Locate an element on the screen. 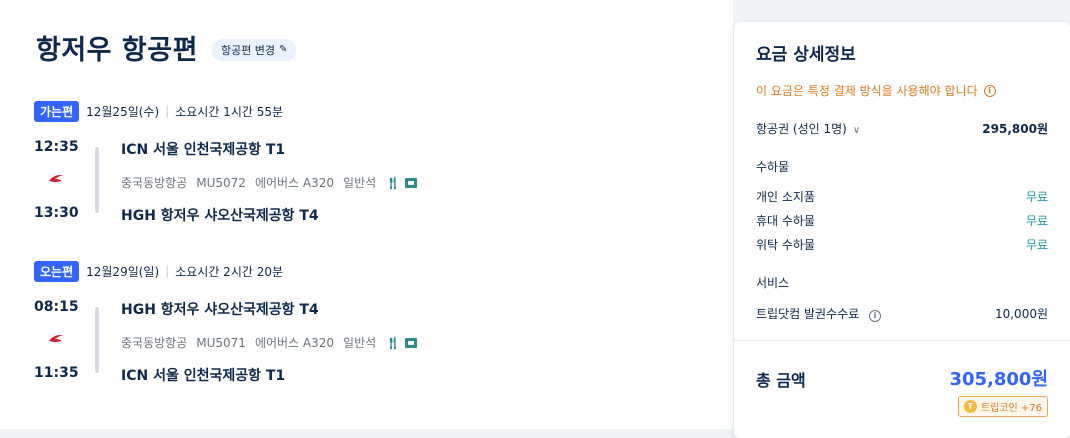  total-label: 총 금액 is located at coordinates (781, 380).